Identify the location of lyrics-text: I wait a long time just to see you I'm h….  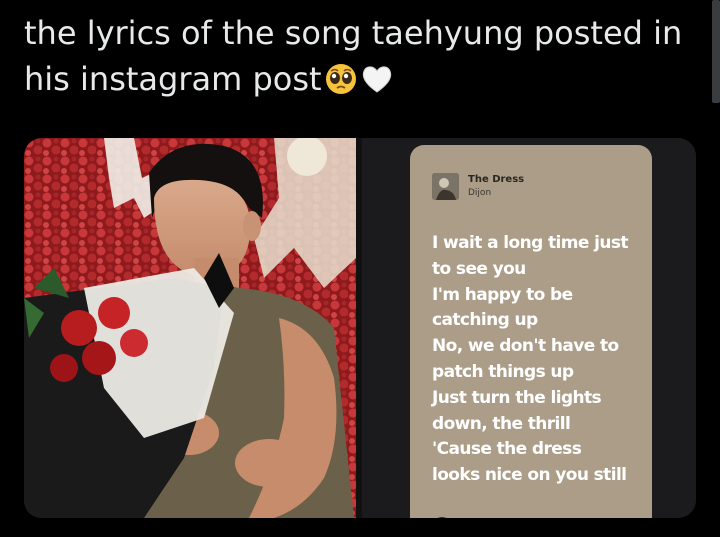
(539, 360).